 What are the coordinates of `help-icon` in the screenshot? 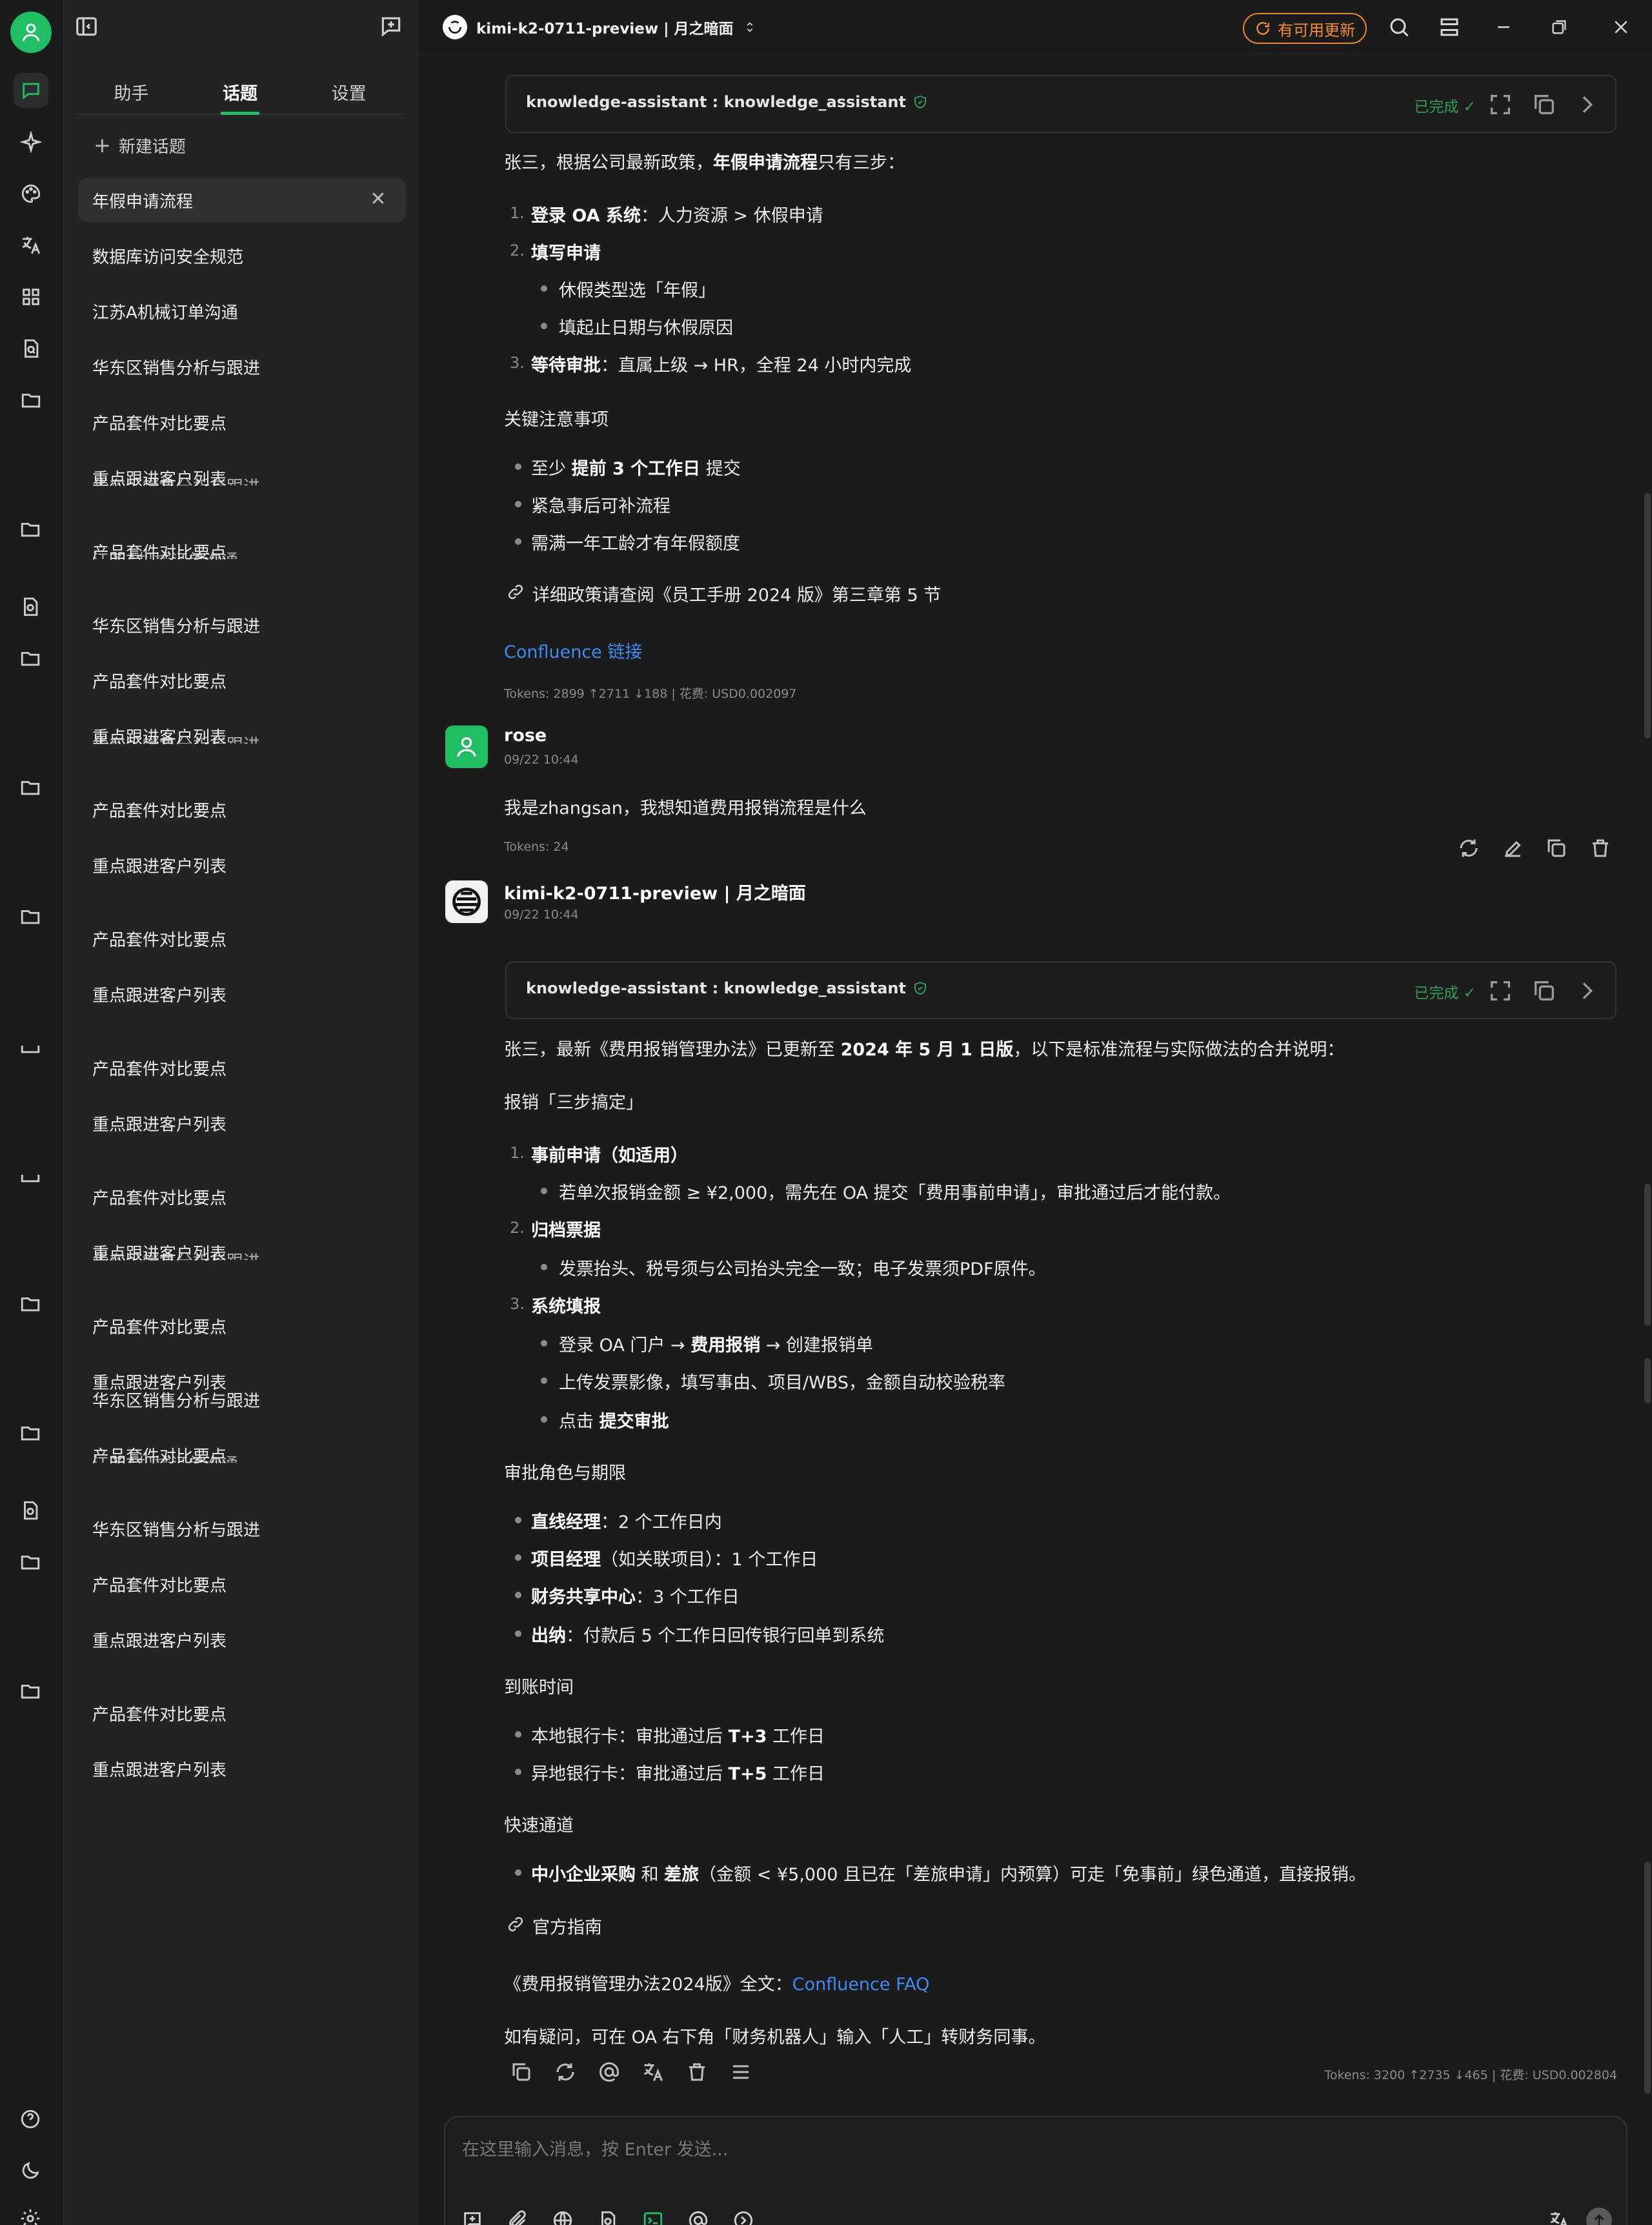 It's located at (30, 2119).